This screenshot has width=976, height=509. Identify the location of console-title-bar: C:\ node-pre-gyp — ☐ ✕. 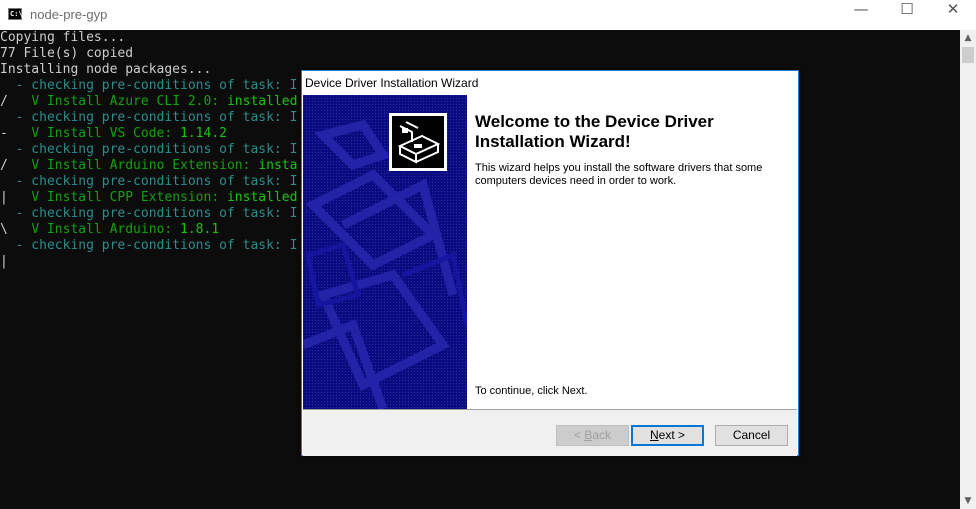
(488, 15).